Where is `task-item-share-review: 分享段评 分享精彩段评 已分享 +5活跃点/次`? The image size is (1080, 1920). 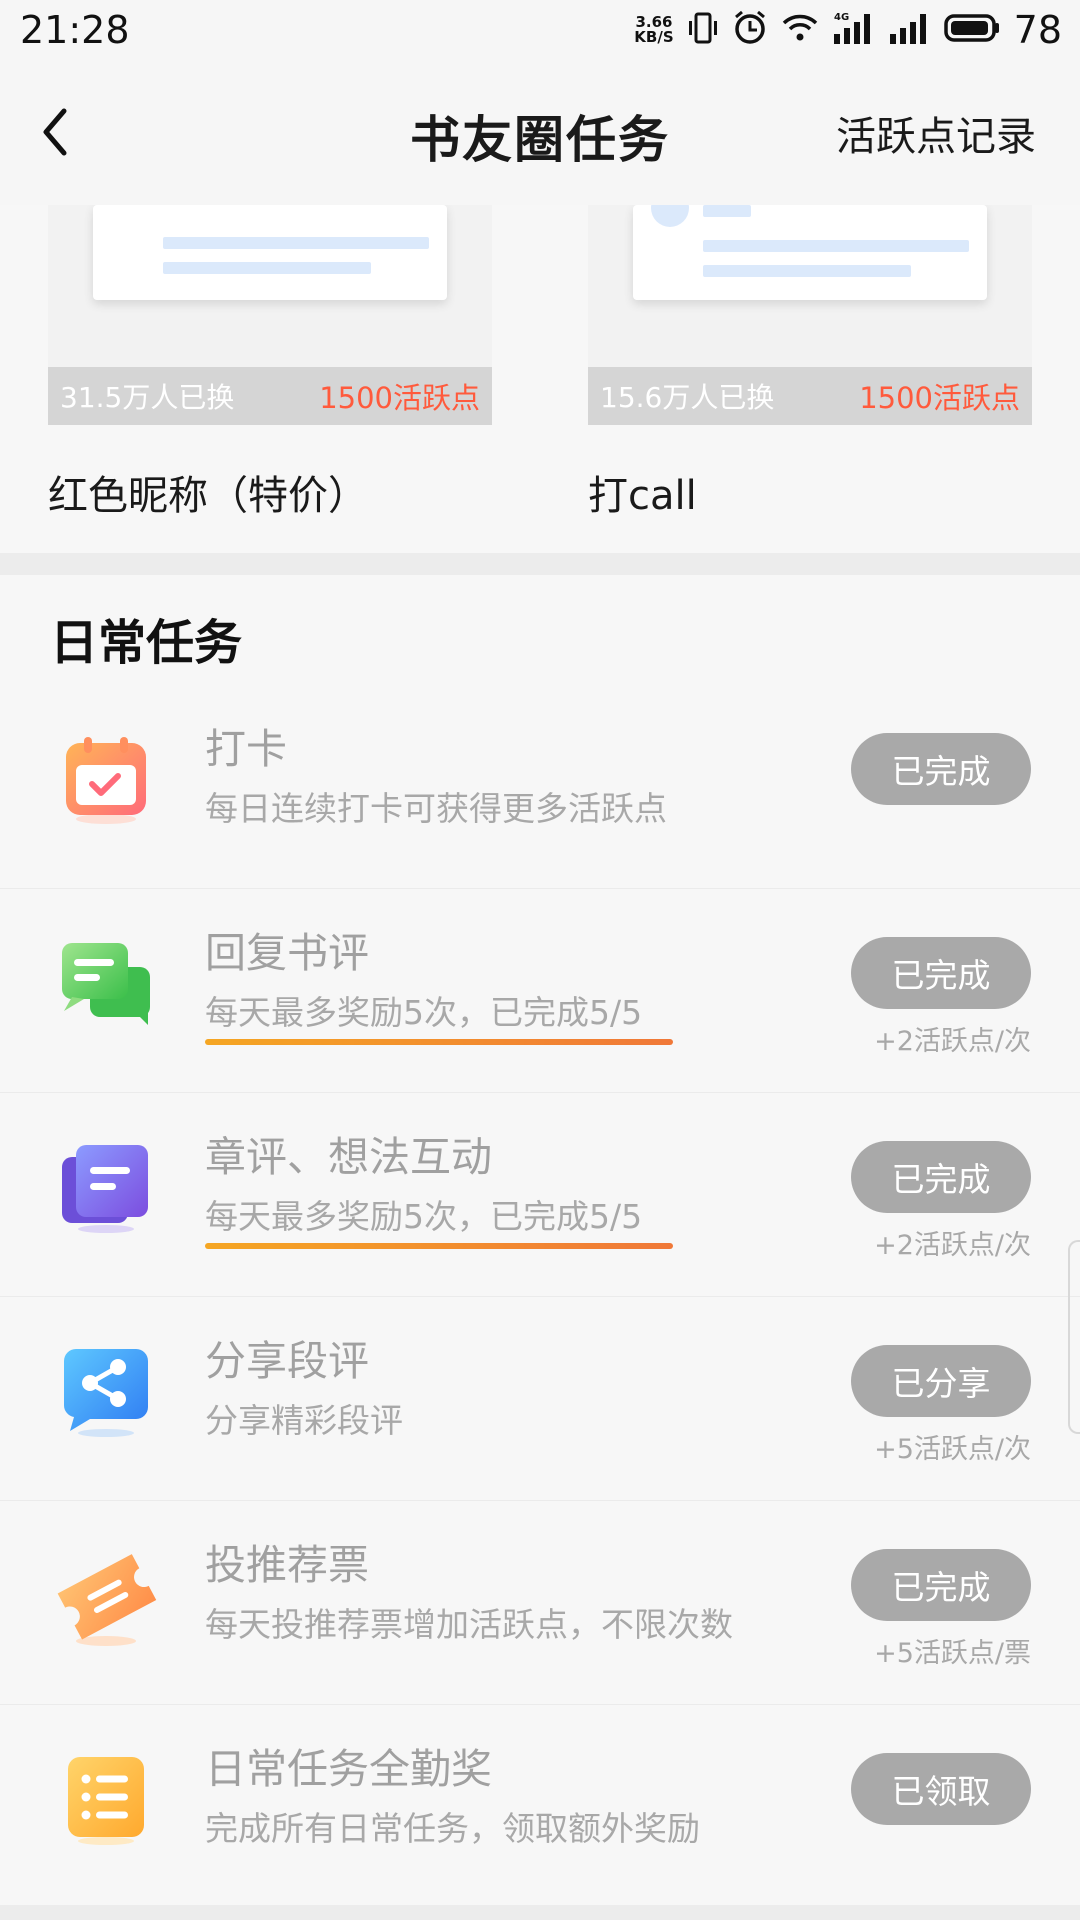
task-item-share-review: 分享段评 分享精彩段评 已分享 +5活跃点/次 is located at coordinates (540, 1399).